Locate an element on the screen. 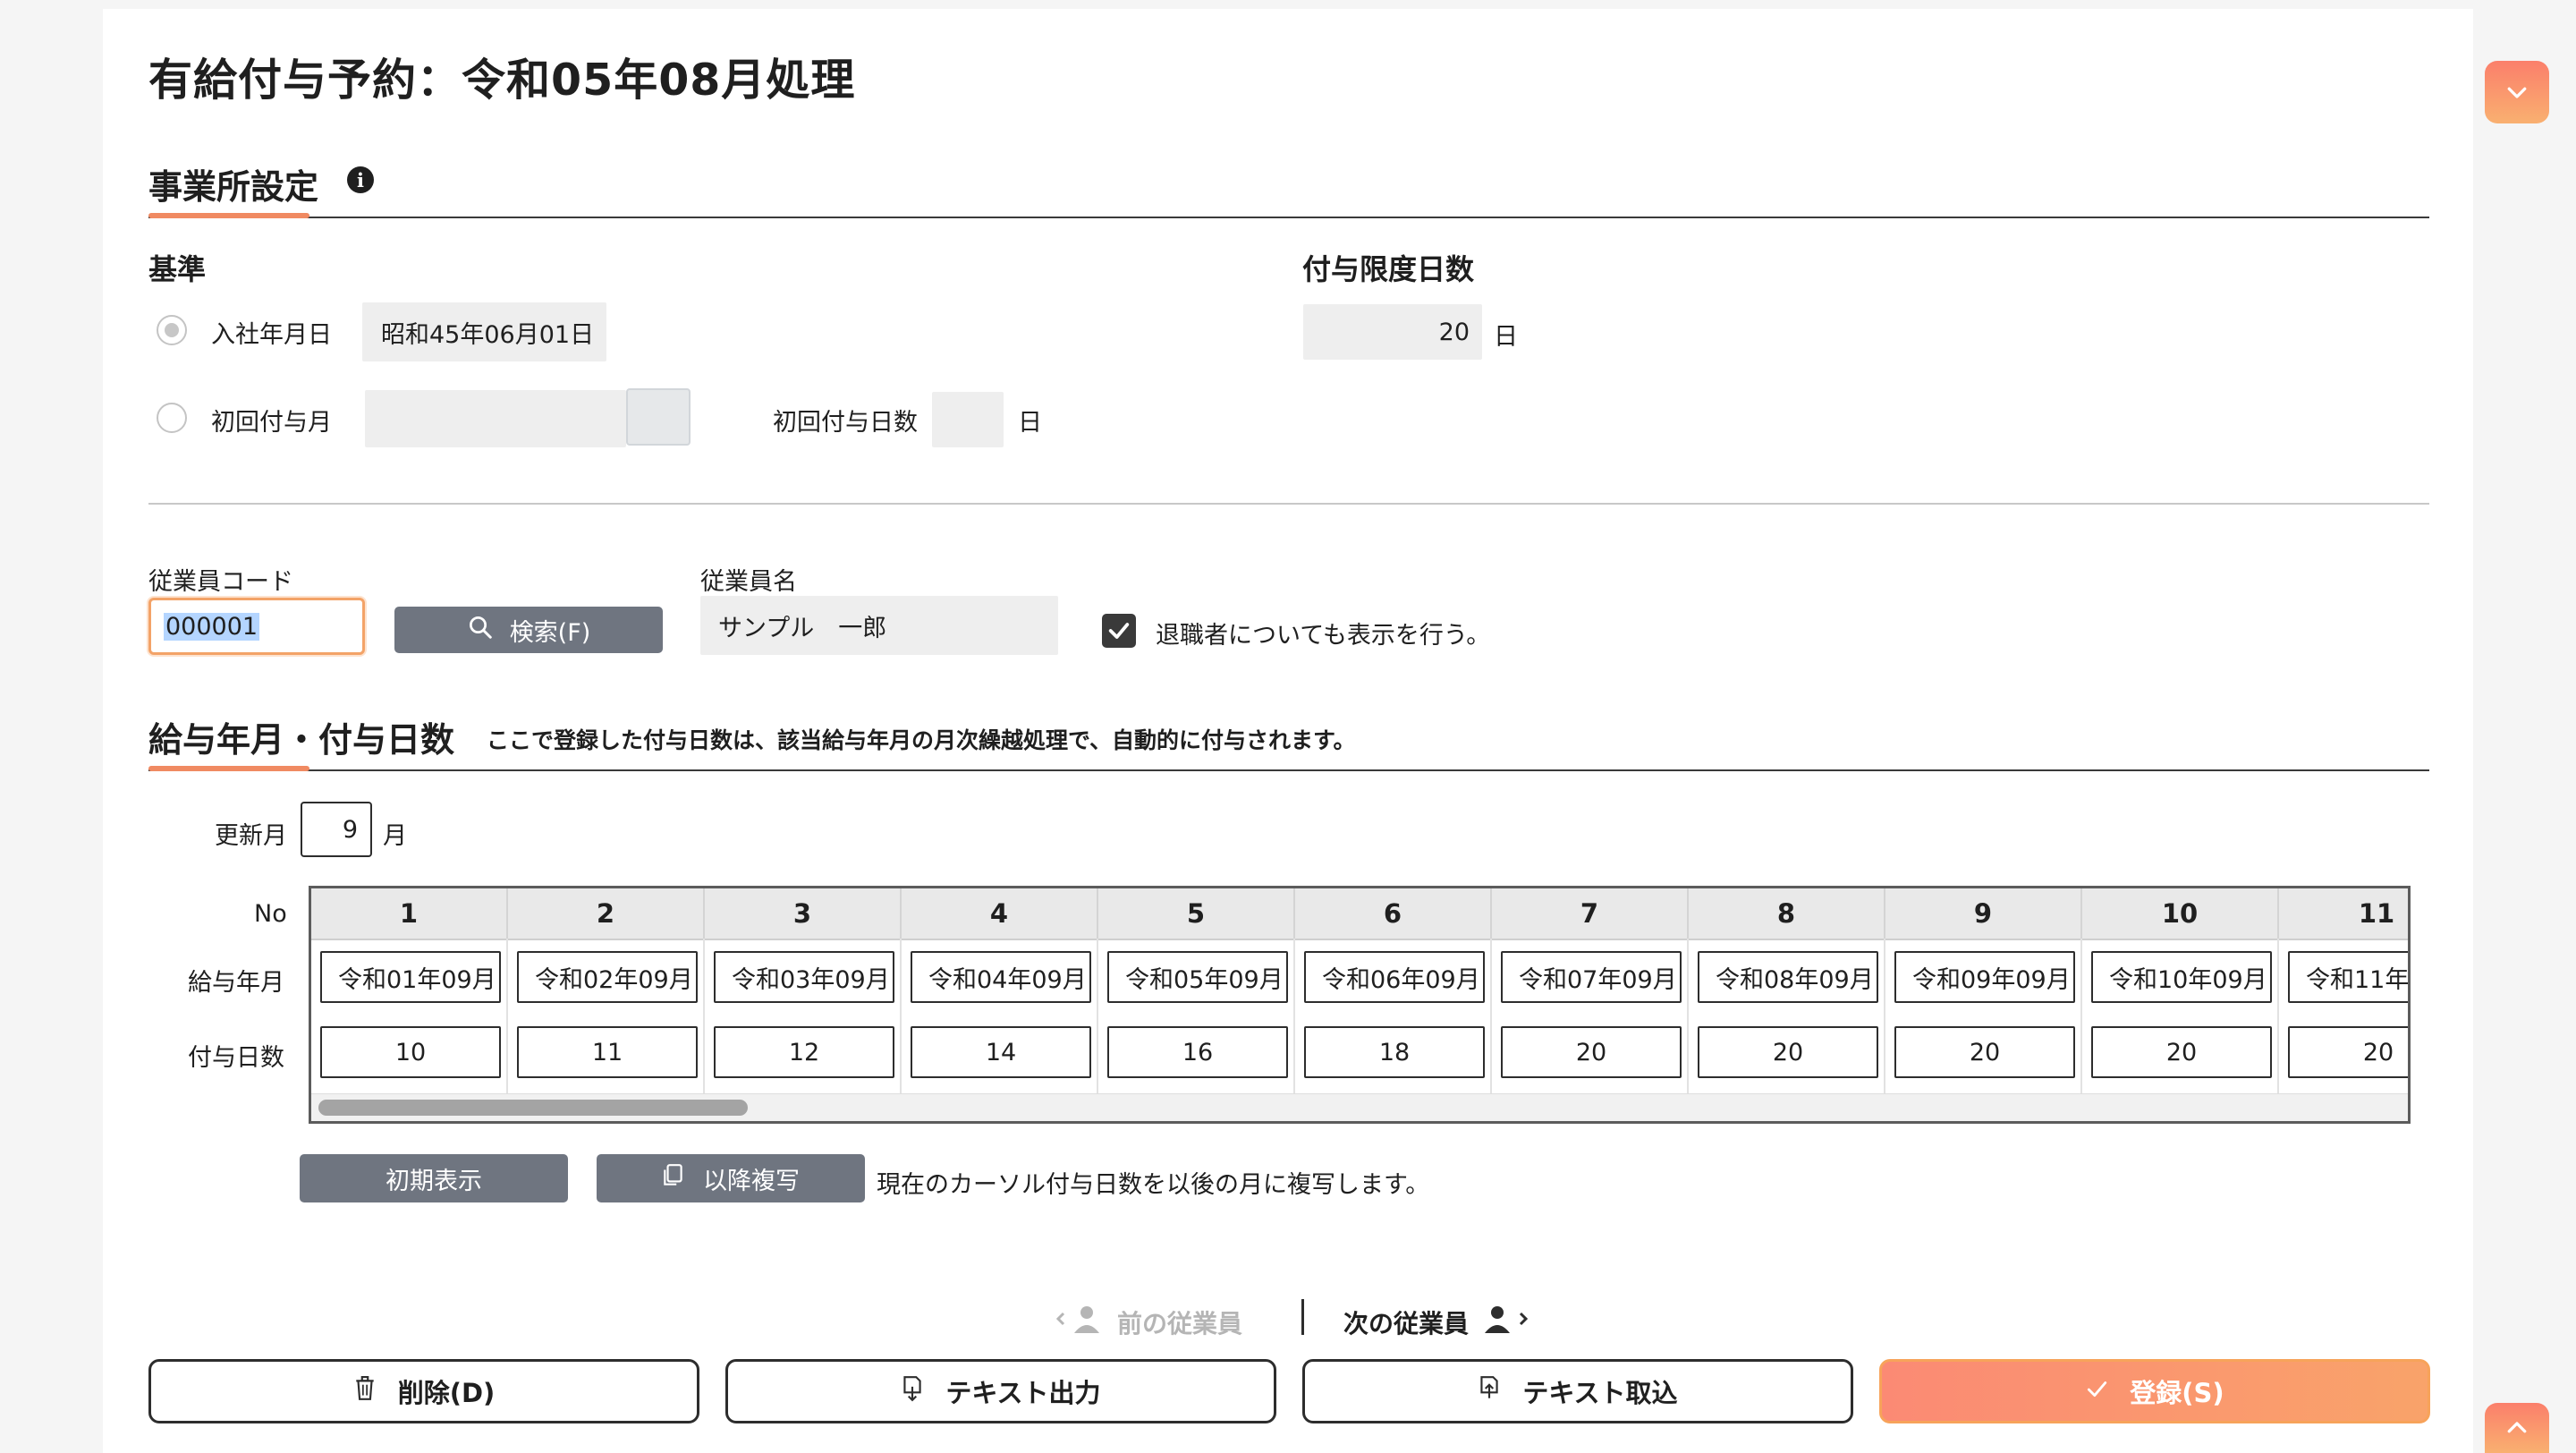 Image resolution: width=2576 pixels, height=1453 pixels. scroll-up-button is located at coordinates (2517, 1428).